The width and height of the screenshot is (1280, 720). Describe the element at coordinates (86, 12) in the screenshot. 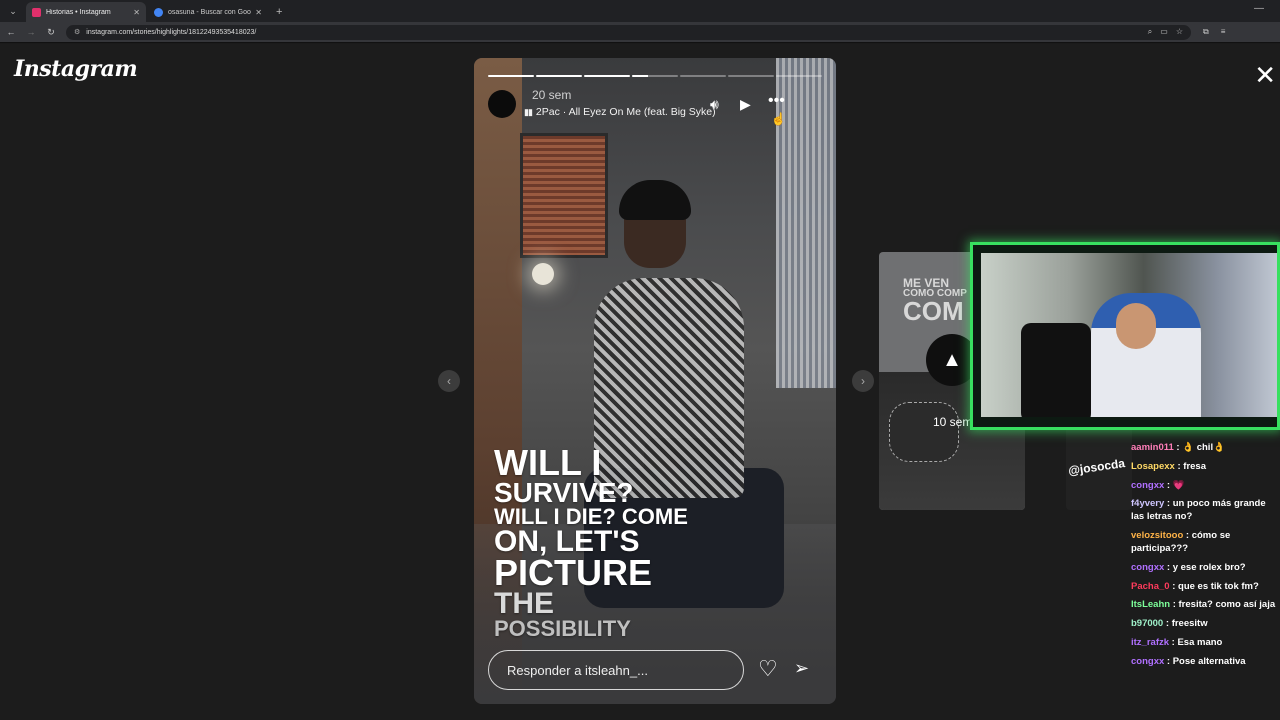

I see `tab-instagram: Historias • Instagram ✕` at that location.